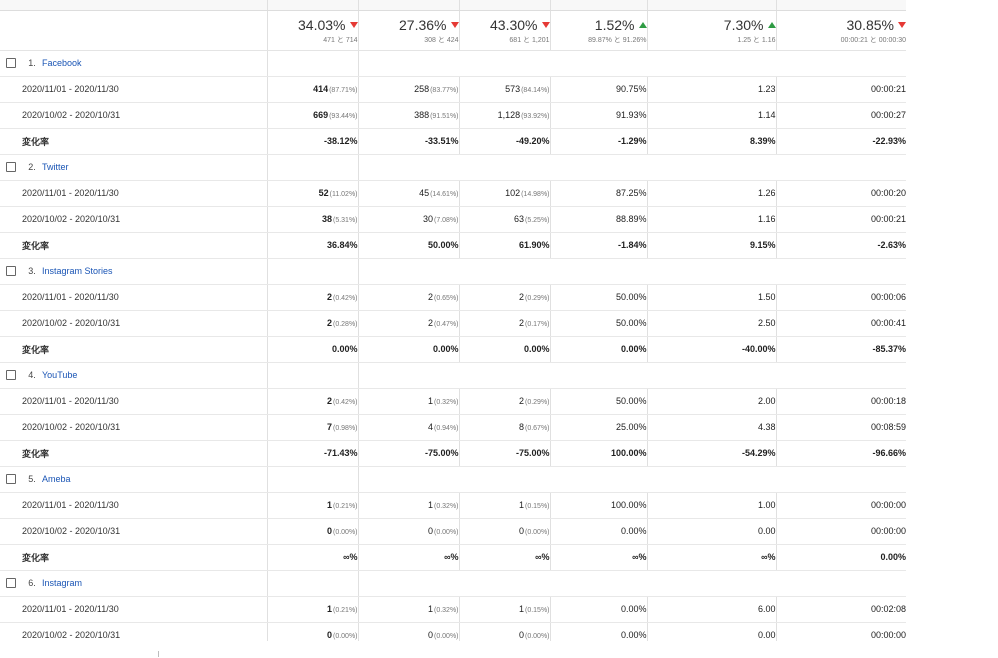 The height and width of the screenshot is (658, 998). Describe the element at coordinates (408, 219) in the screenshot. I see `metric-cell: 30(7.08%)` at that location.